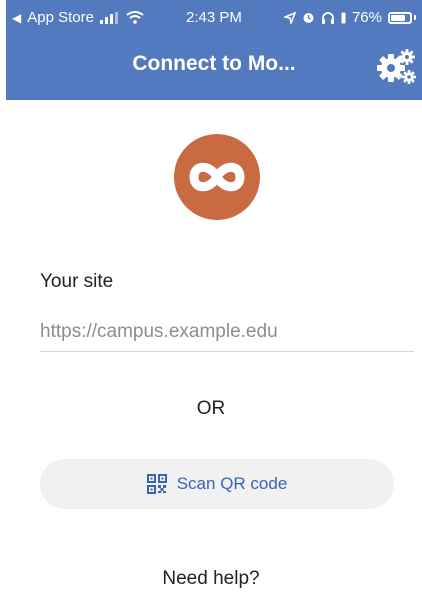 Image resolution: width=422 pixels, height=593 pixels. I want to click on status-right: 76%, so click(349, 17).